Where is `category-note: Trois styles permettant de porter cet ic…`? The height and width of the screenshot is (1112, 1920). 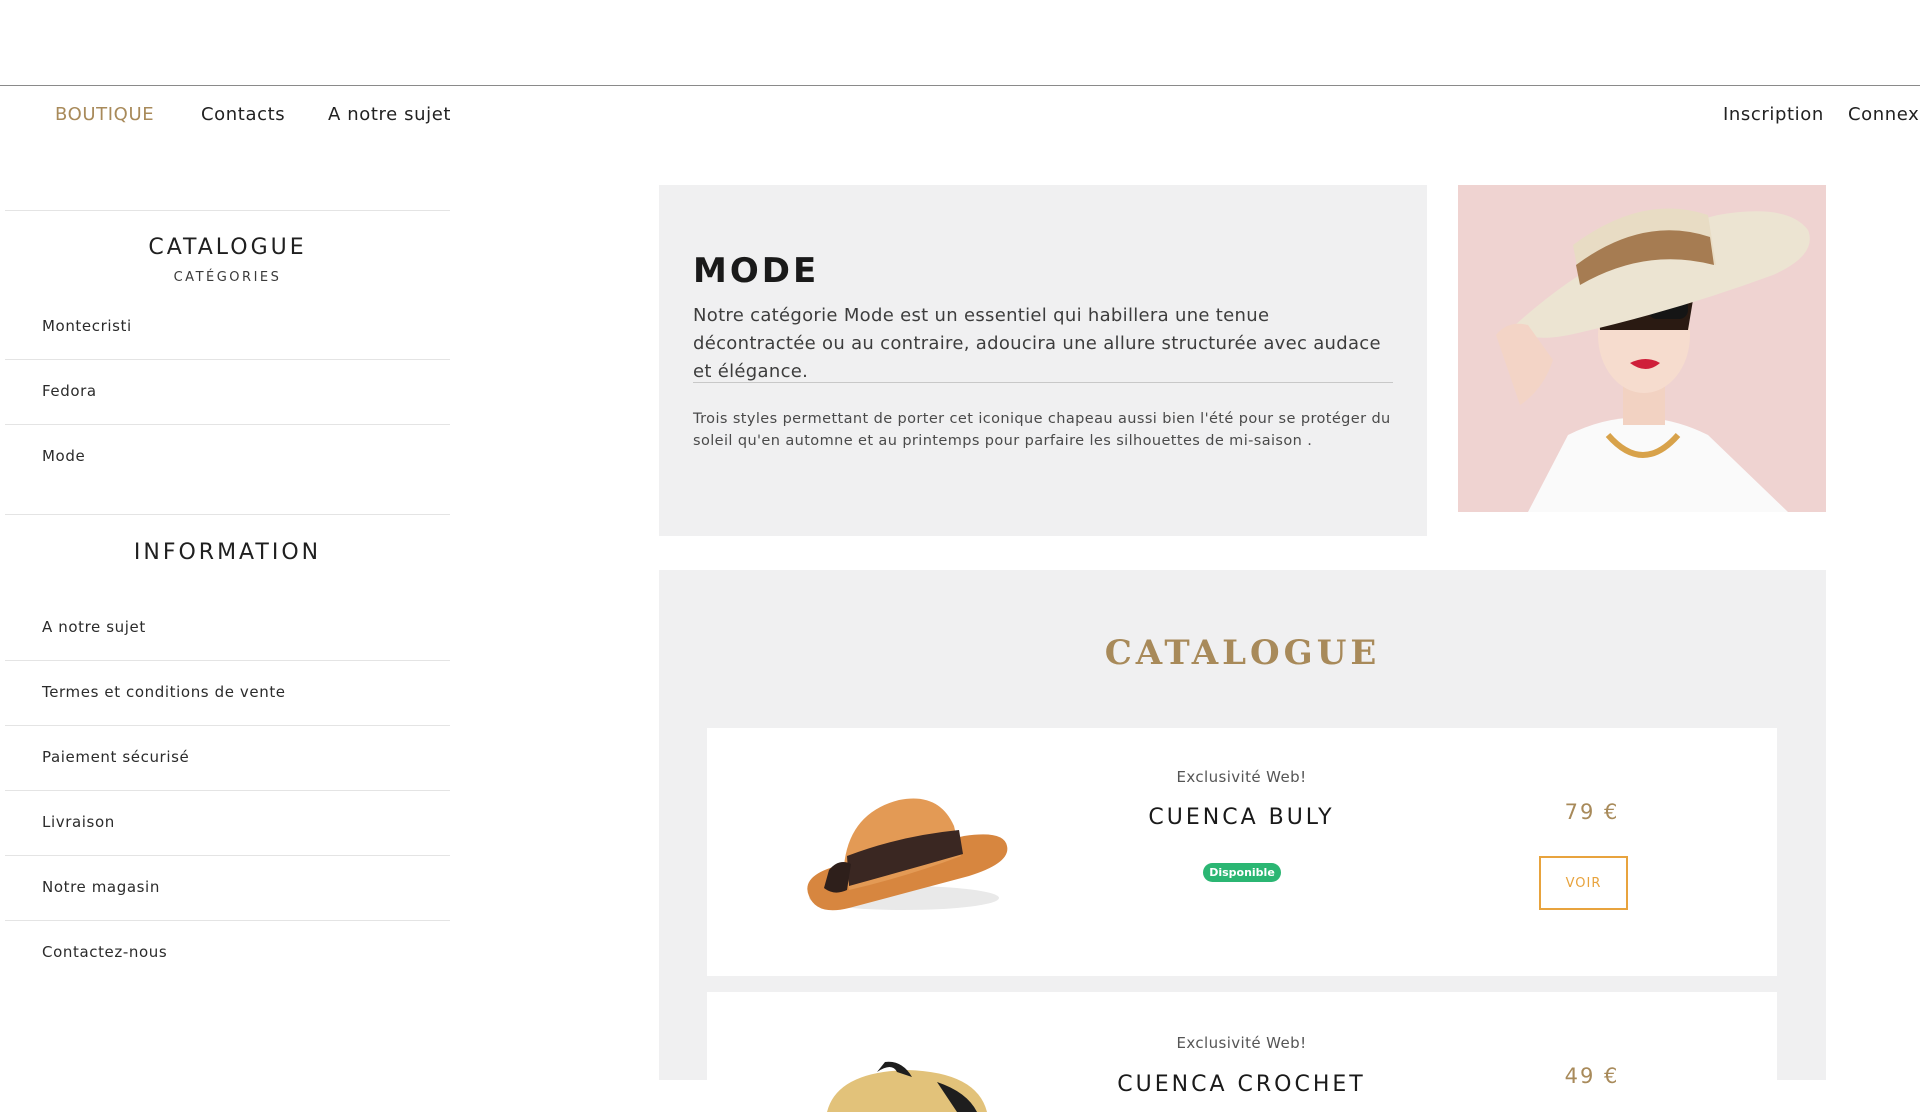
category-note: Trois styles permettant de porter cet ic… is located at coordinates (1042, 430).